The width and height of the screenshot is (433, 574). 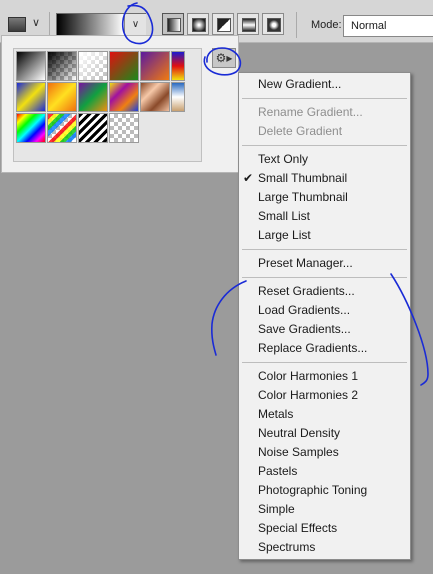 I want to click on menu-item-simple: Simple, so click(x=324, y=509).